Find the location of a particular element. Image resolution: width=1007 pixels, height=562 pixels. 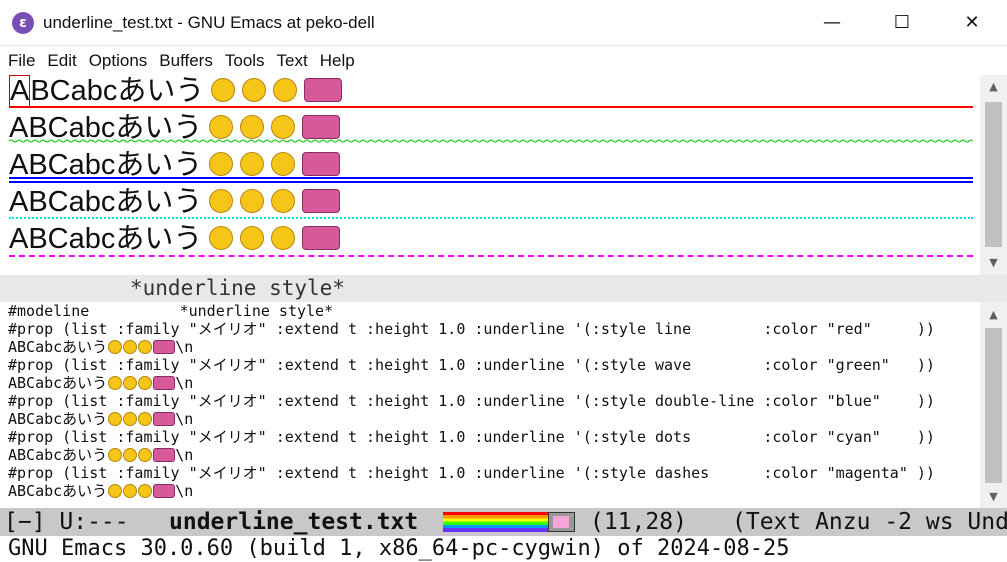

menu-edit: Edit is located at coordinates (61, 61).